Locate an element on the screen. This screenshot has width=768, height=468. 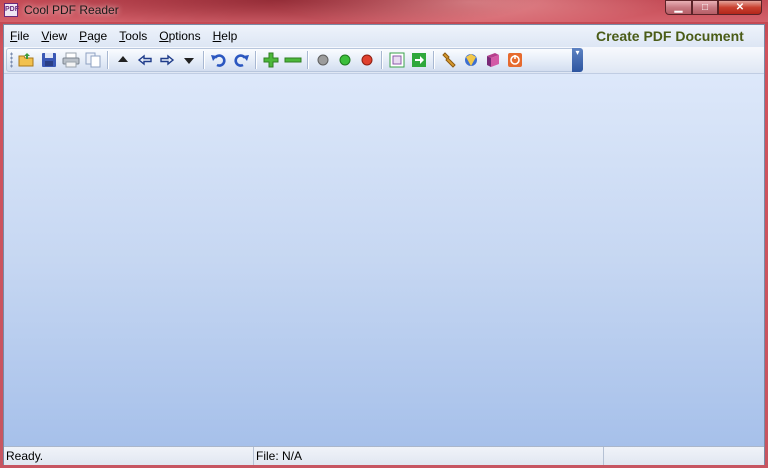
zoom-out-icon is located at coordinates (293, 60).